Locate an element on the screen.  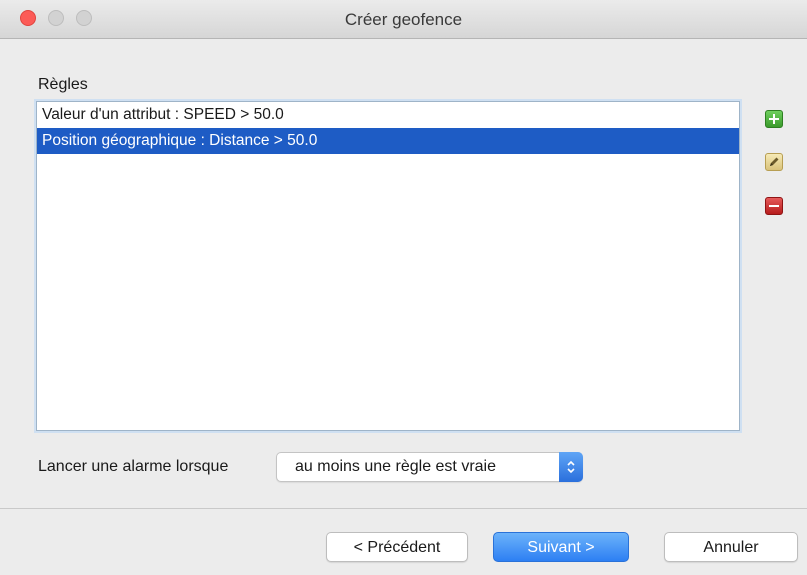
previous-button: < Précédent is located at coordinates (397, 547).